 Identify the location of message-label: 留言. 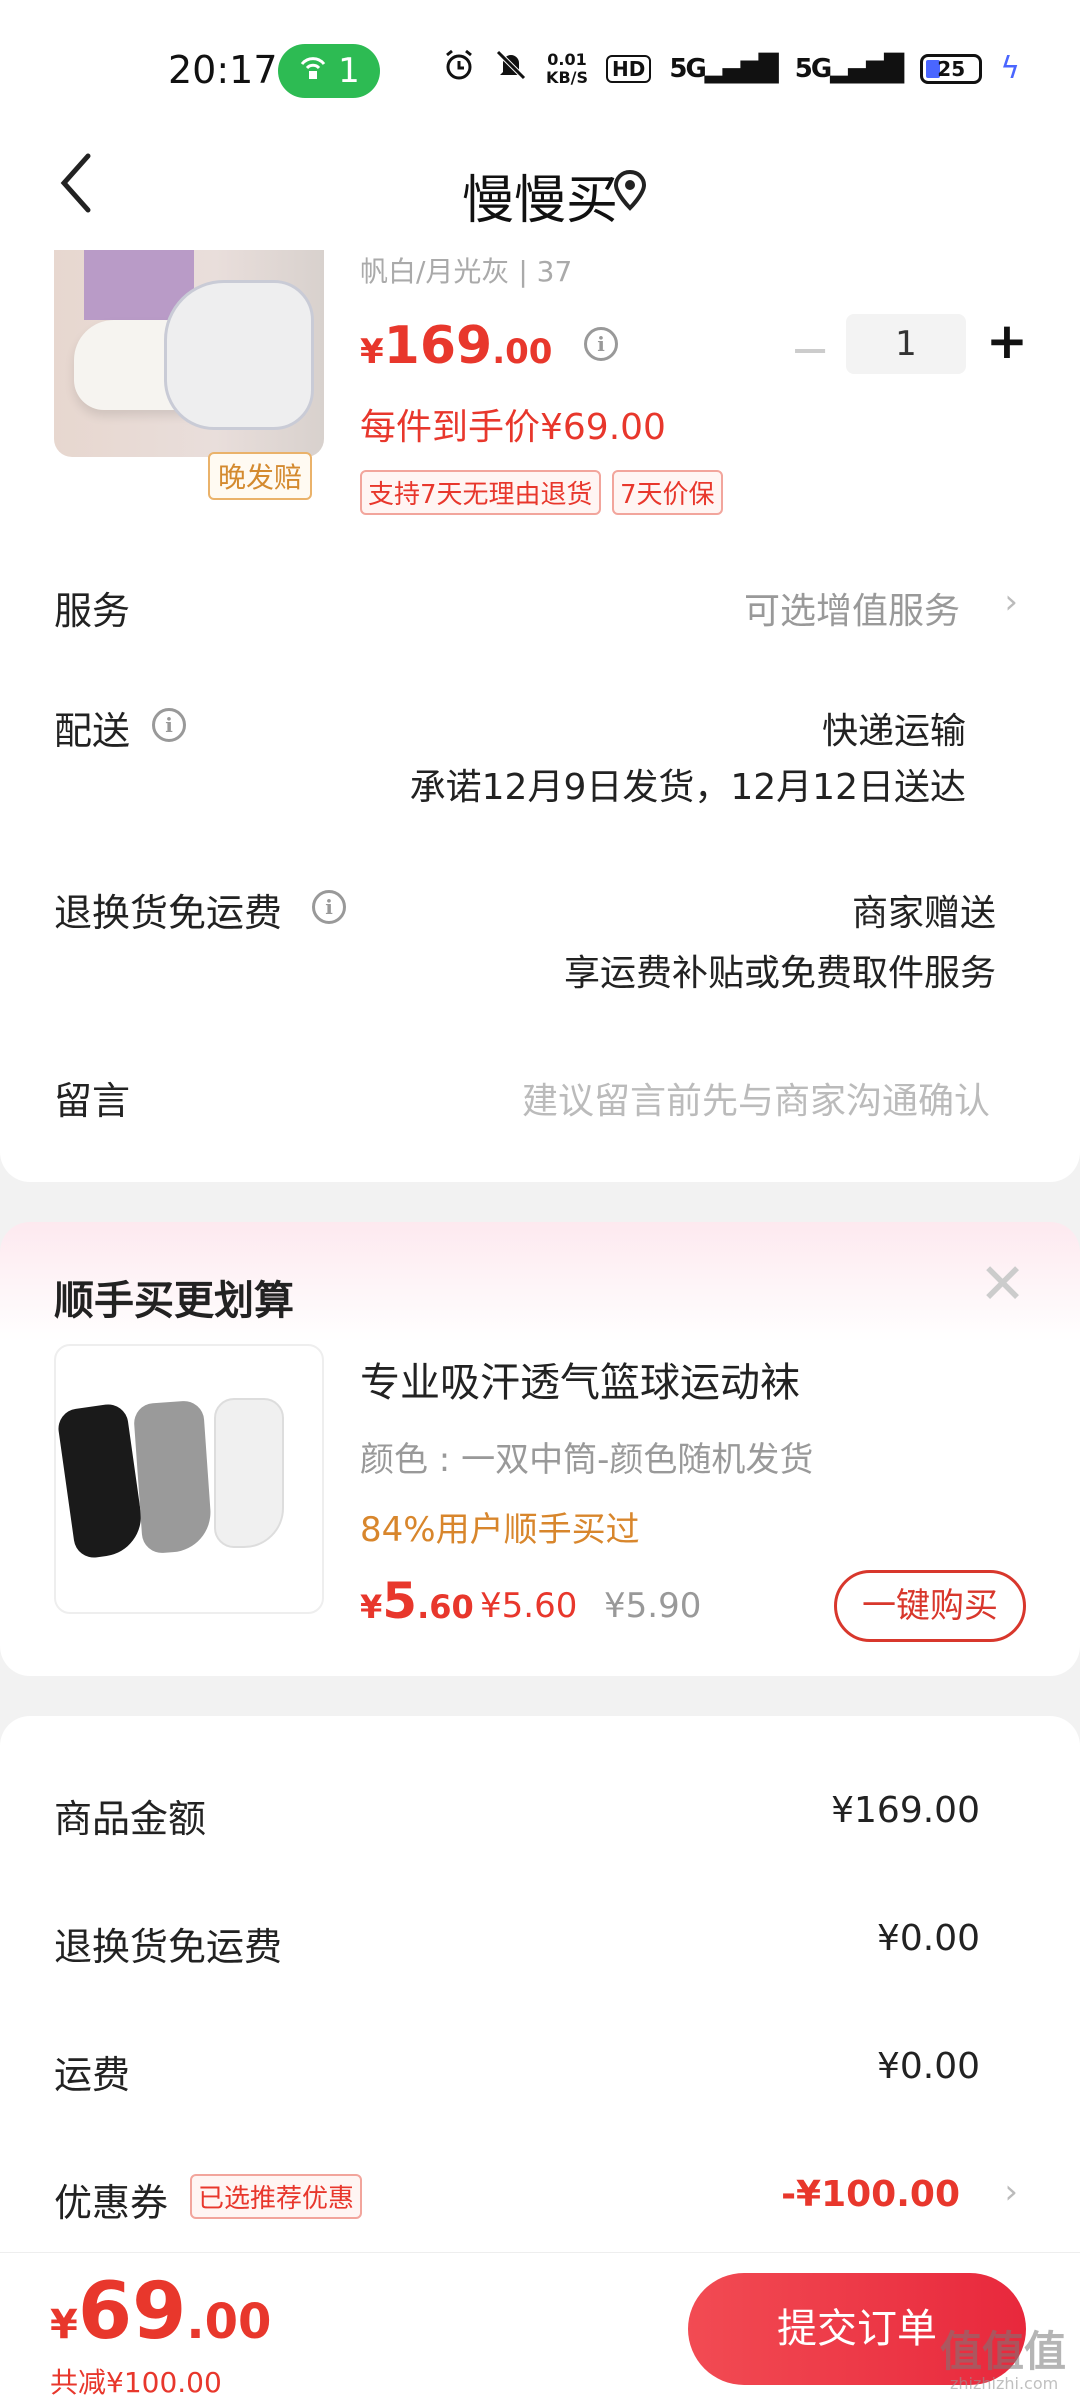
(92, 1101).